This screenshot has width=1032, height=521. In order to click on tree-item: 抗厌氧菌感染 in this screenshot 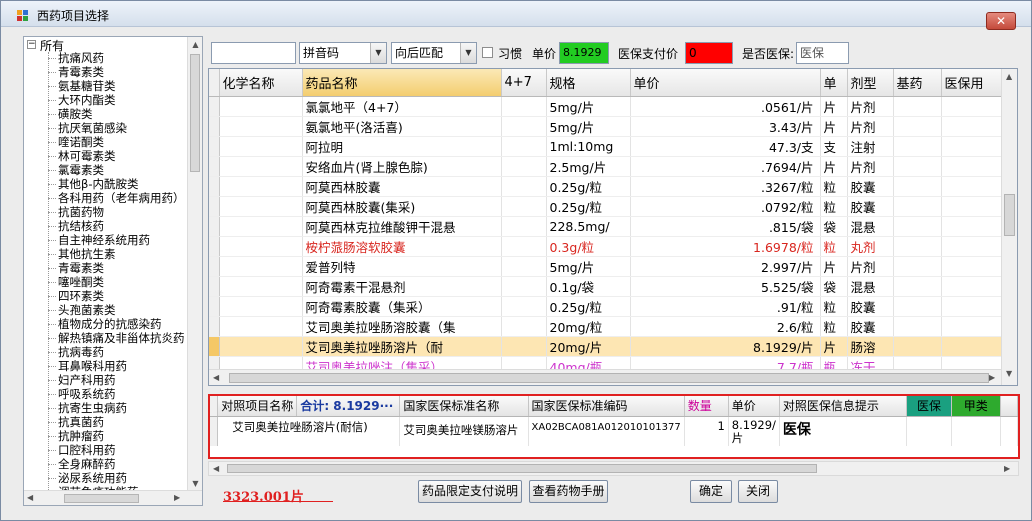, I will do `click(118, 128)`.